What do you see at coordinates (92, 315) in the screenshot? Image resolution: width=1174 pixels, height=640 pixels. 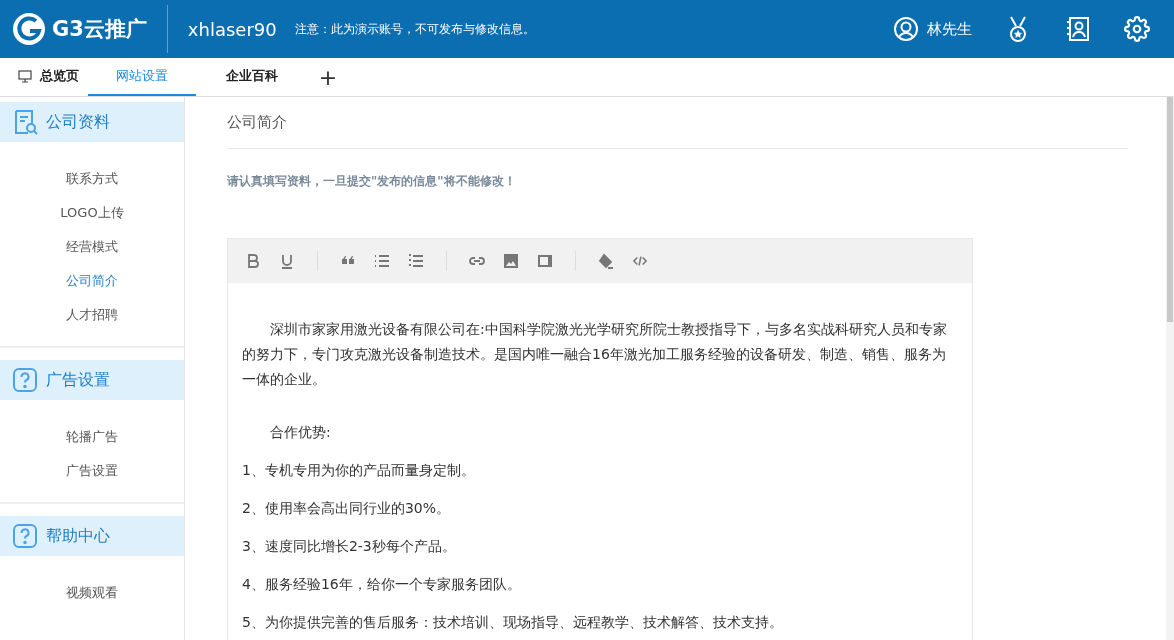 I see `sidebar-item: 人才招聘` at bounding box center [92, 315].